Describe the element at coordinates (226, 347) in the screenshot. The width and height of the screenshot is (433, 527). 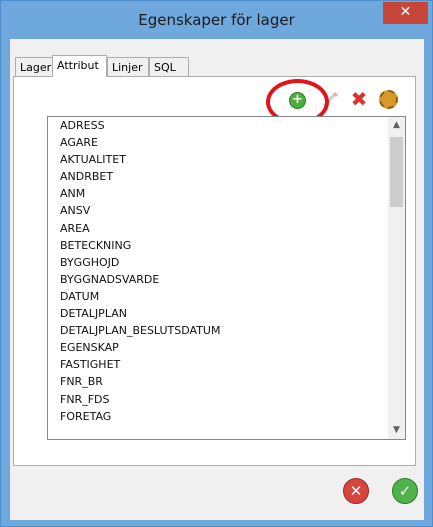
I see `list-item: EGENSKAP` at that location.